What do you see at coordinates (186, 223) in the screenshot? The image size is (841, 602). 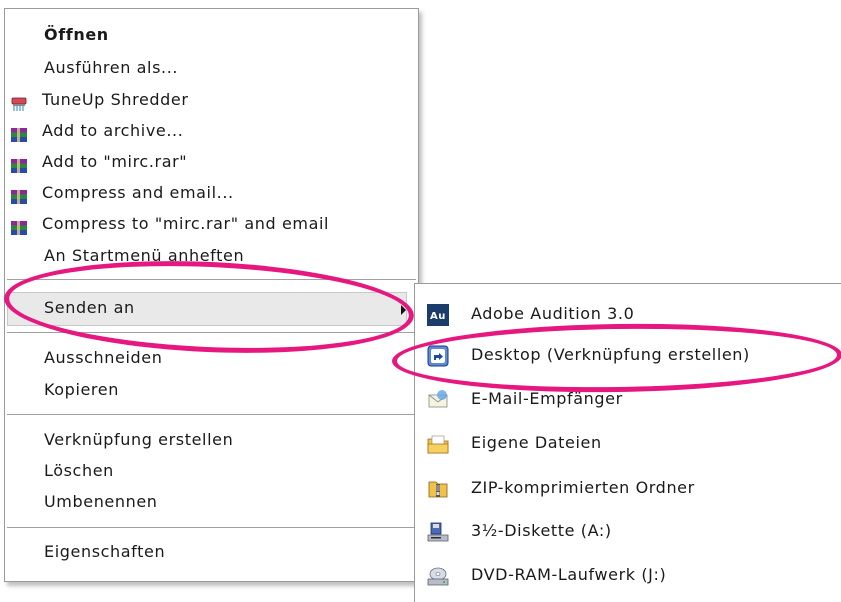 I see `menu-item-label: Compress to "mirc.rar" and email` at bounding box center [186, 223].